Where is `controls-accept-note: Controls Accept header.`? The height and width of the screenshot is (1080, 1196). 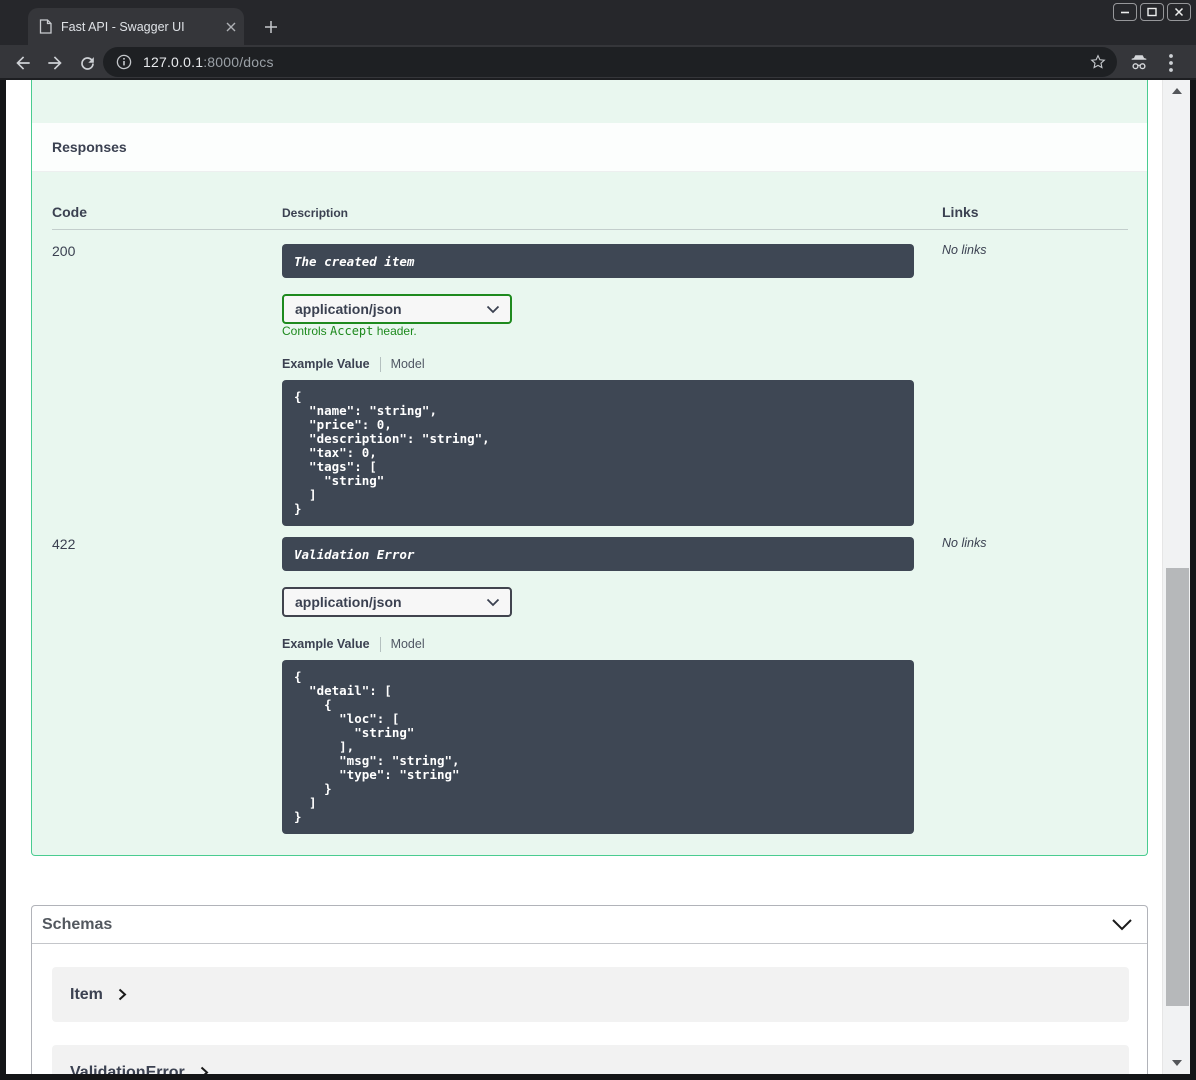
controls-accept-note: Controls Accept header. is located at coordinates (349, 331).